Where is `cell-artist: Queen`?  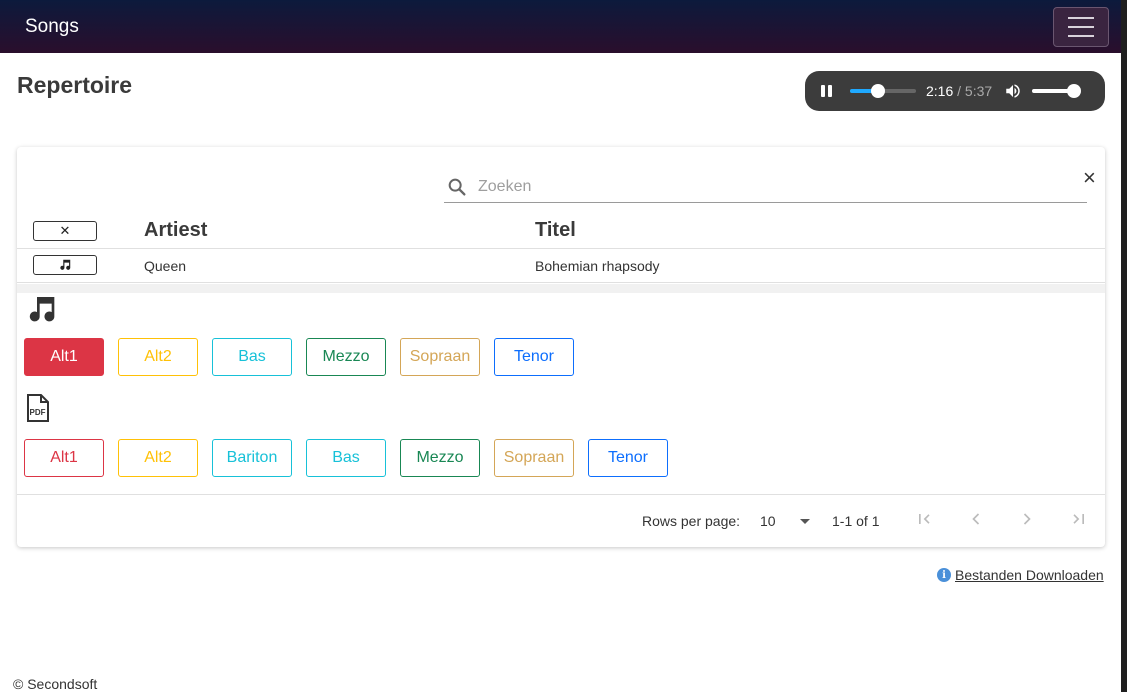
cell-artist: Queen is located at coordinates (165, 266).